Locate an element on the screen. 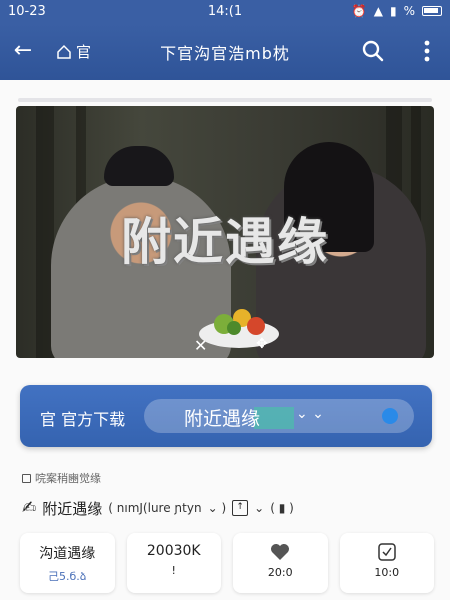 This screenshot has height=600, width=450. official-download-label: 官 官方下载 is located at coordinates (83, 419).